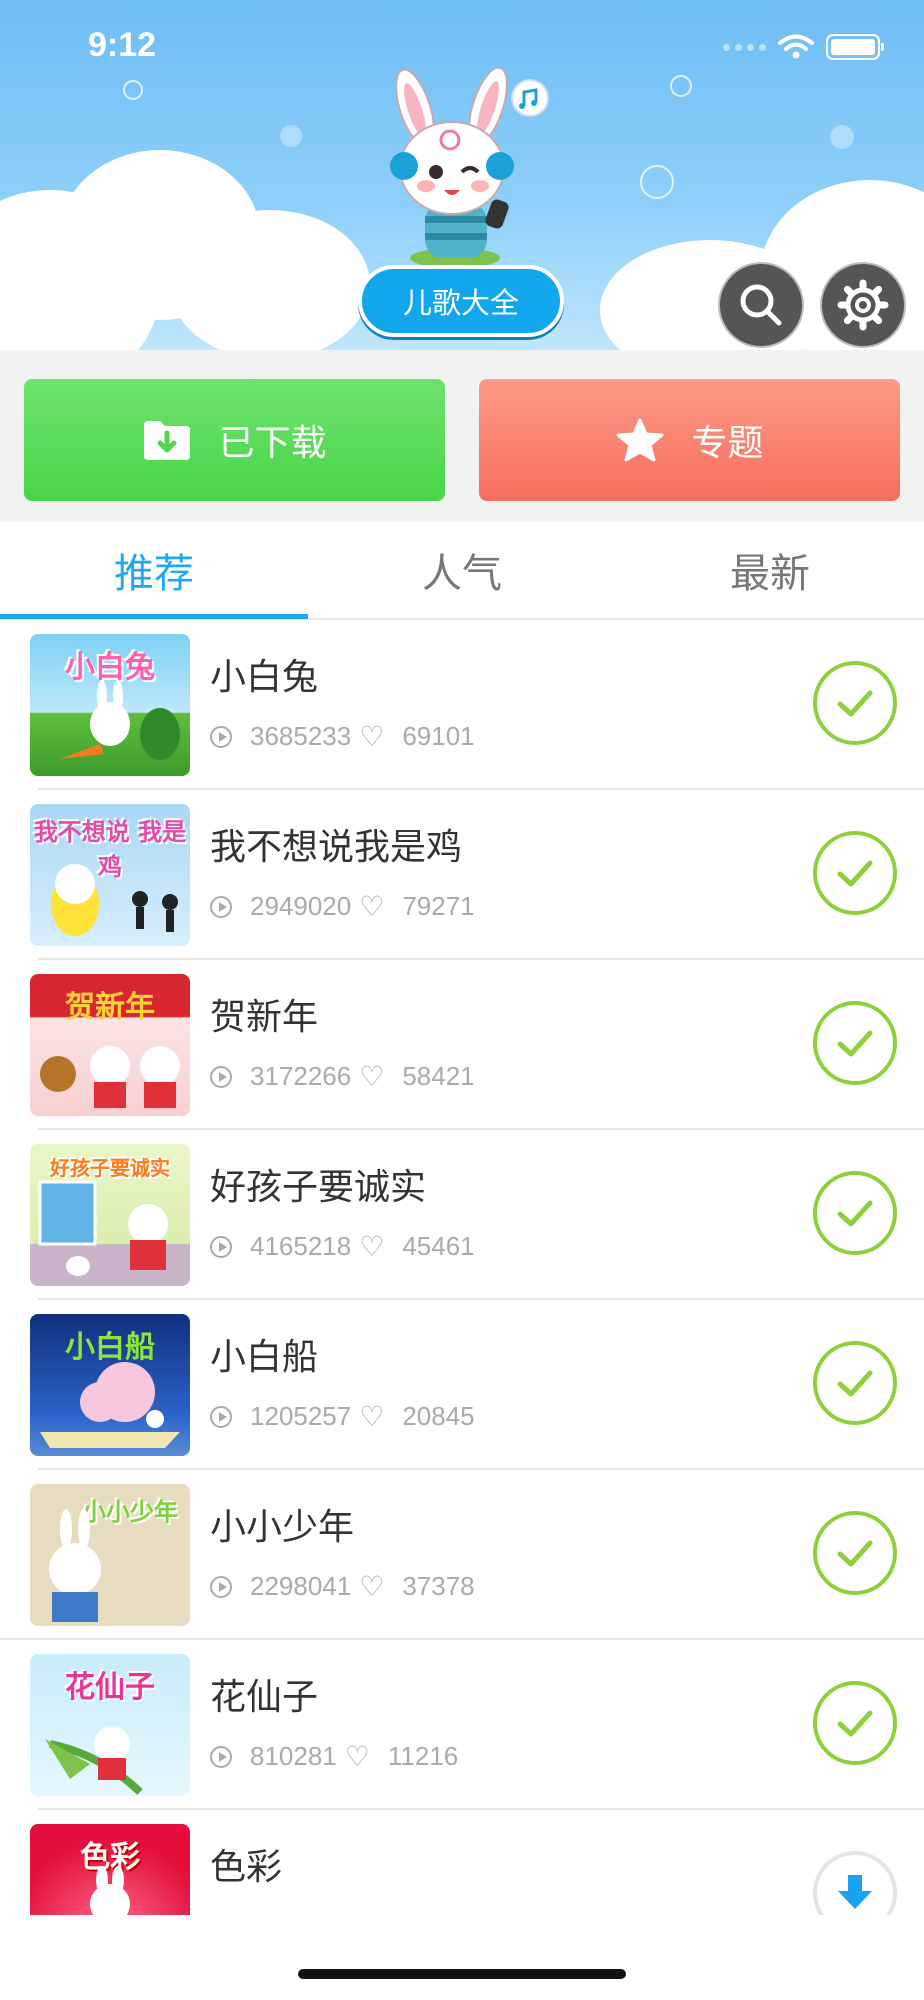  I want to click on song-stats: 2298041 ♡ 37378, so click(342, 1586).